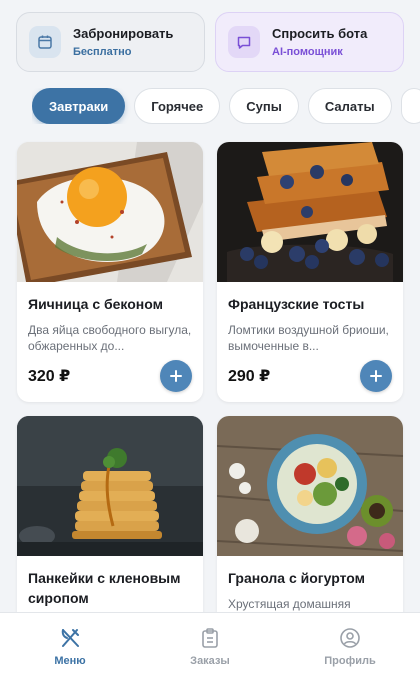 The width and height of the screenshot is (420, 678). Describe the element at coordinates (210, 661) in the screenshot. I see `tab-orders-label: Заказы` at that location.